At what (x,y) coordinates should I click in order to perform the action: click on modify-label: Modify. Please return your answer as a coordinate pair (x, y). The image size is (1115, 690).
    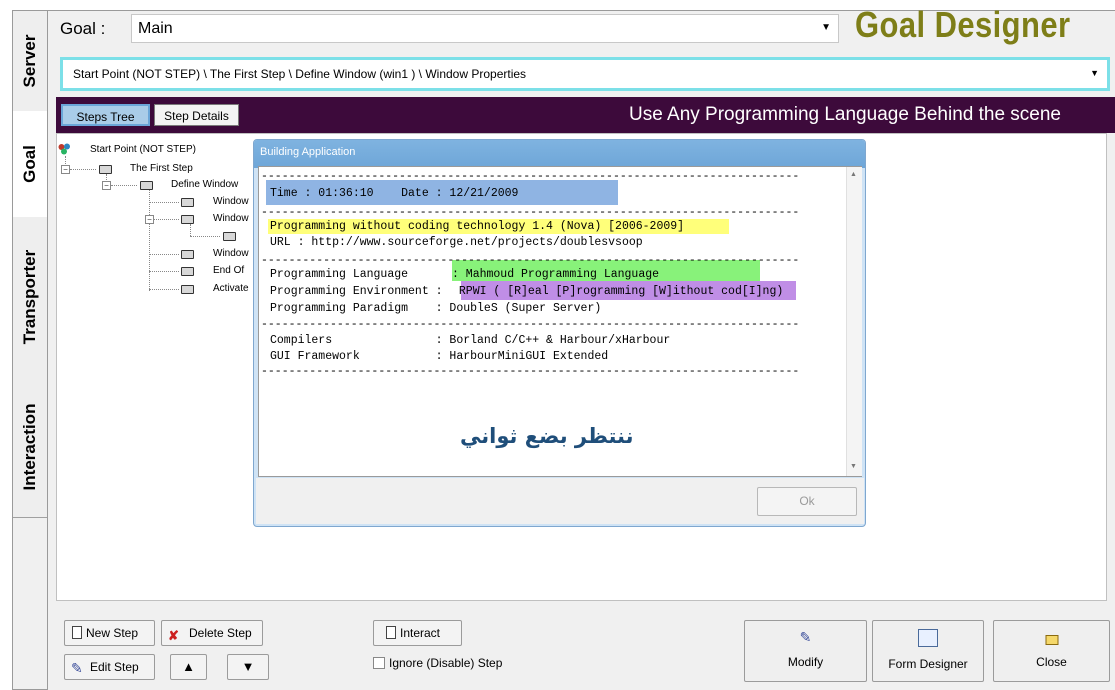
    Looking at the image, I should click on (805, 662).